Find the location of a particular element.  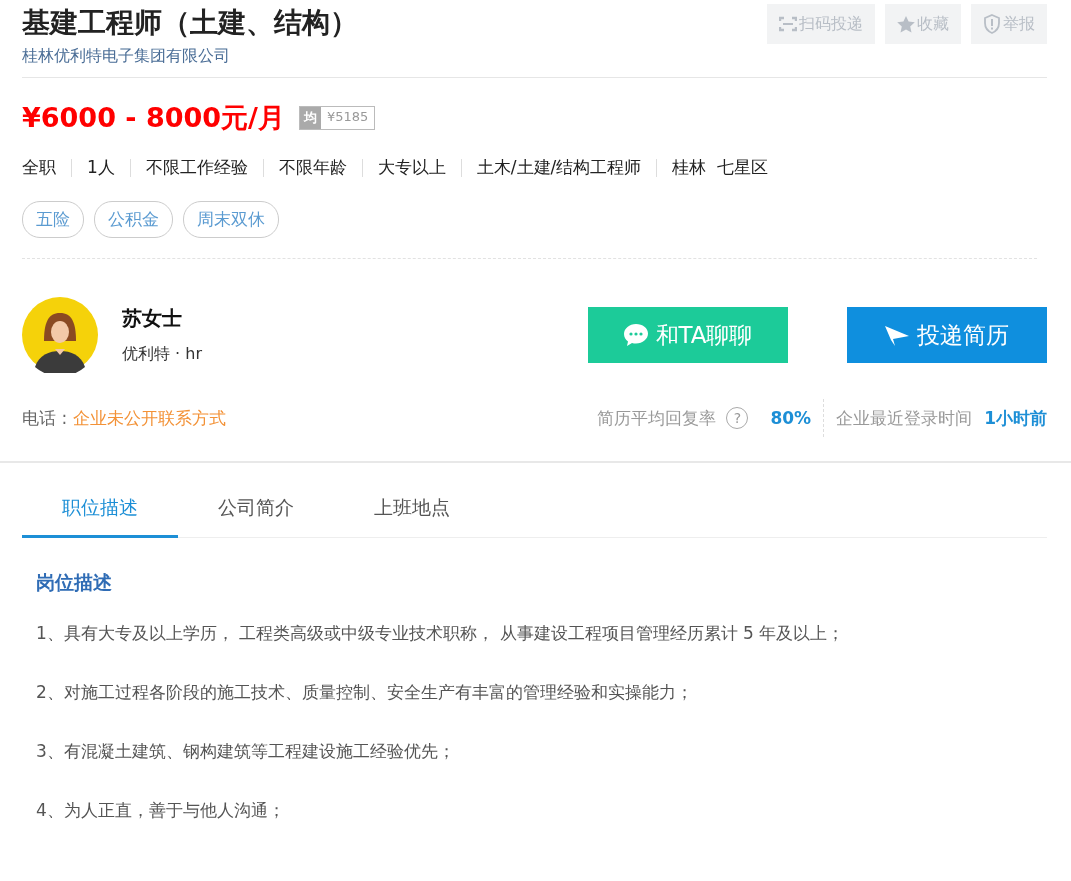

reply-rate-value: 80% is located at coordinates (791, 418).